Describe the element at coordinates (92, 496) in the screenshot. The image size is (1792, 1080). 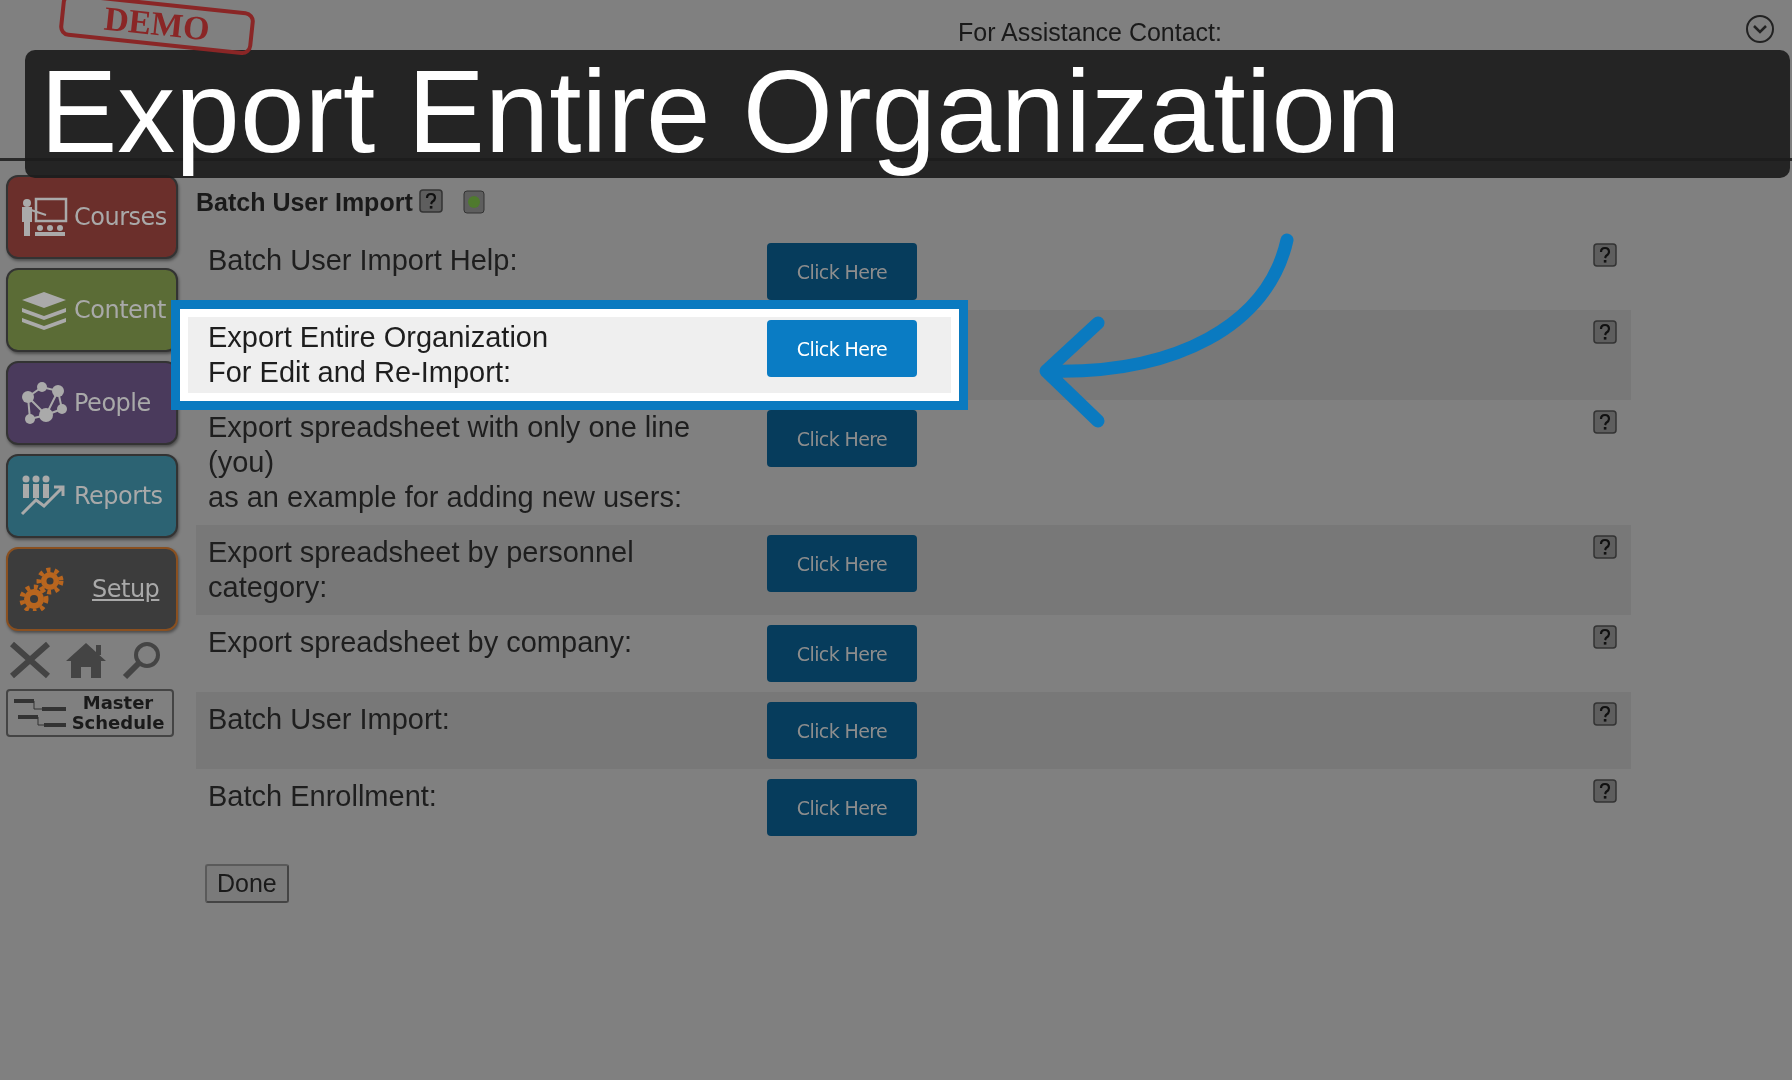
I see `nav-button: Reports` at that location.